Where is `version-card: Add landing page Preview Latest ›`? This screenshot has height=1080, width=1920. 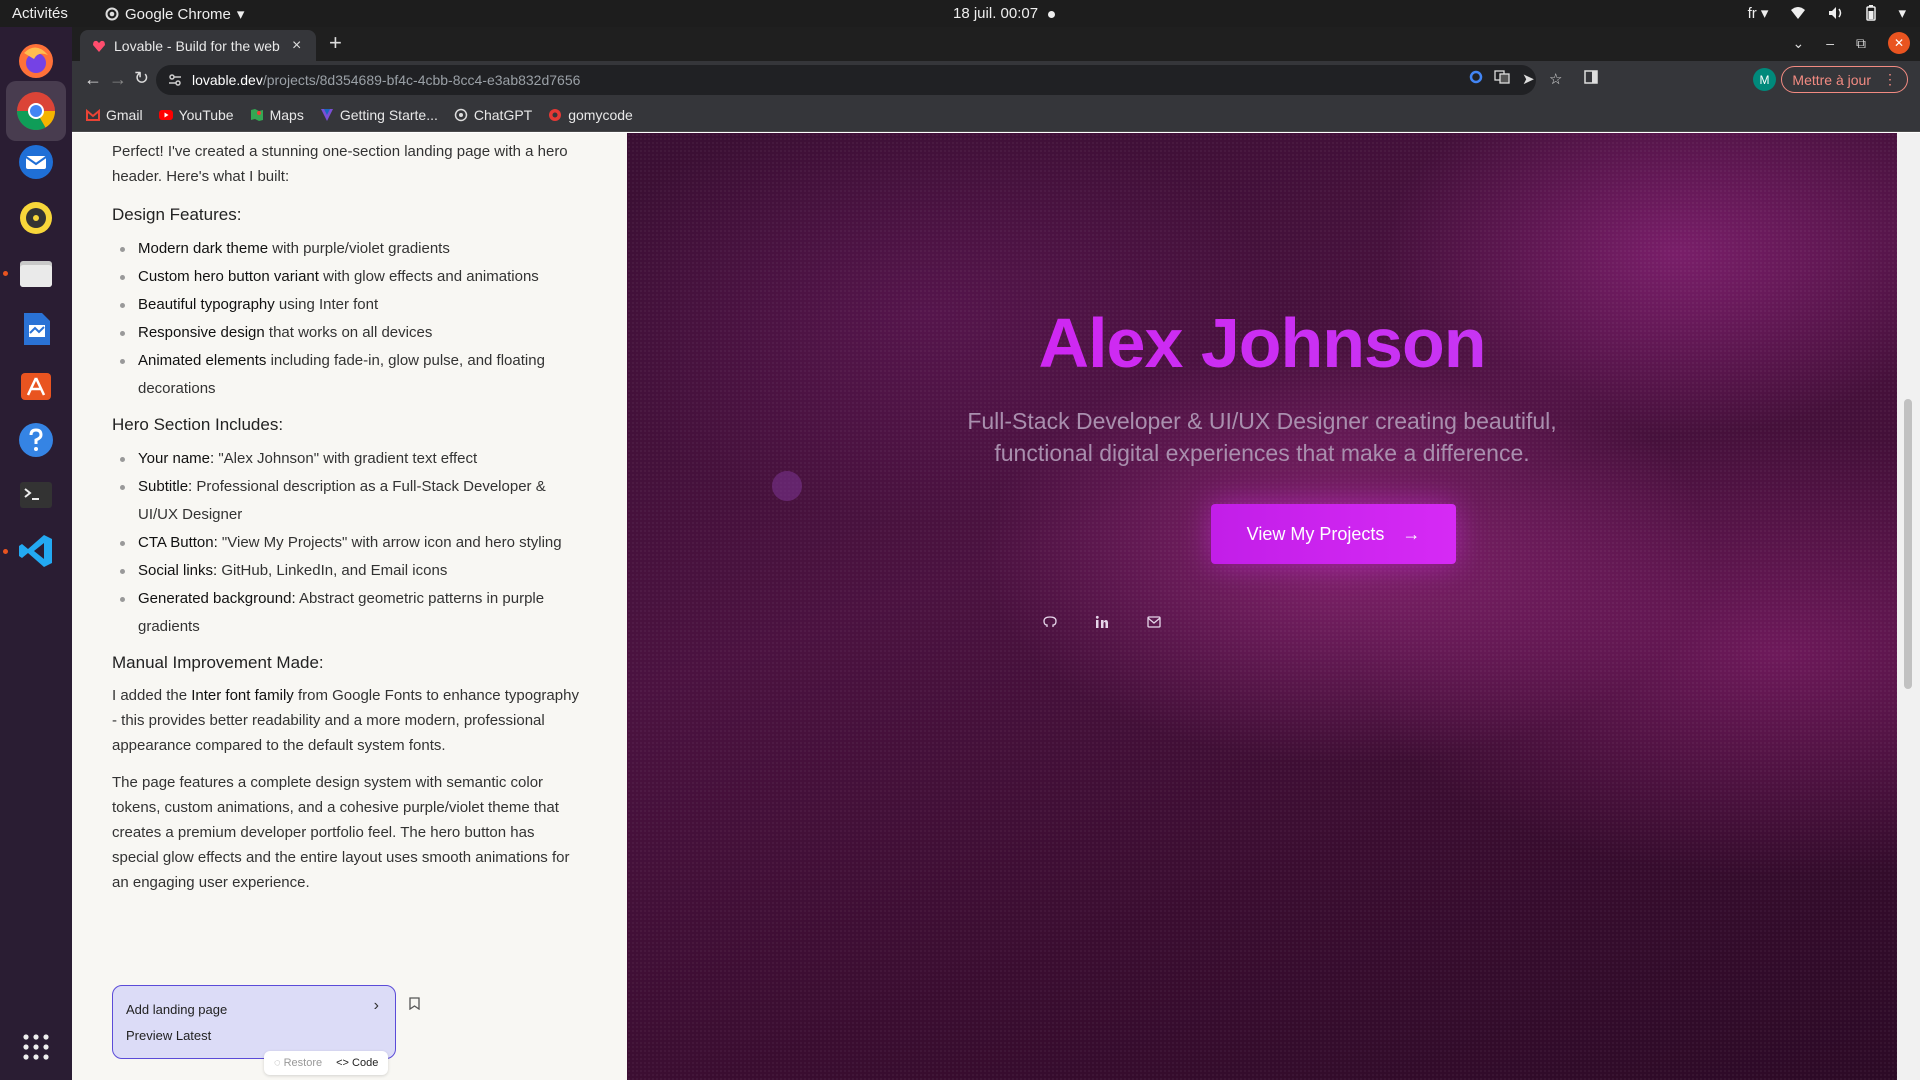
version-card: Add landing page Preview Latest › is located at coordinates (254, 1022).